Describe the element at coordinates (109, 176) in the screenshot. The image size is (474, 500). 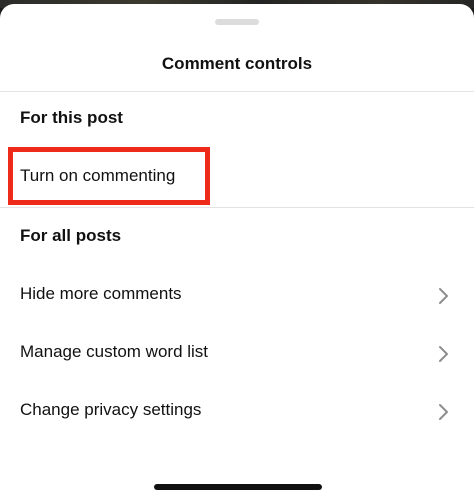
I see `highlight-annotation-box` at that location.